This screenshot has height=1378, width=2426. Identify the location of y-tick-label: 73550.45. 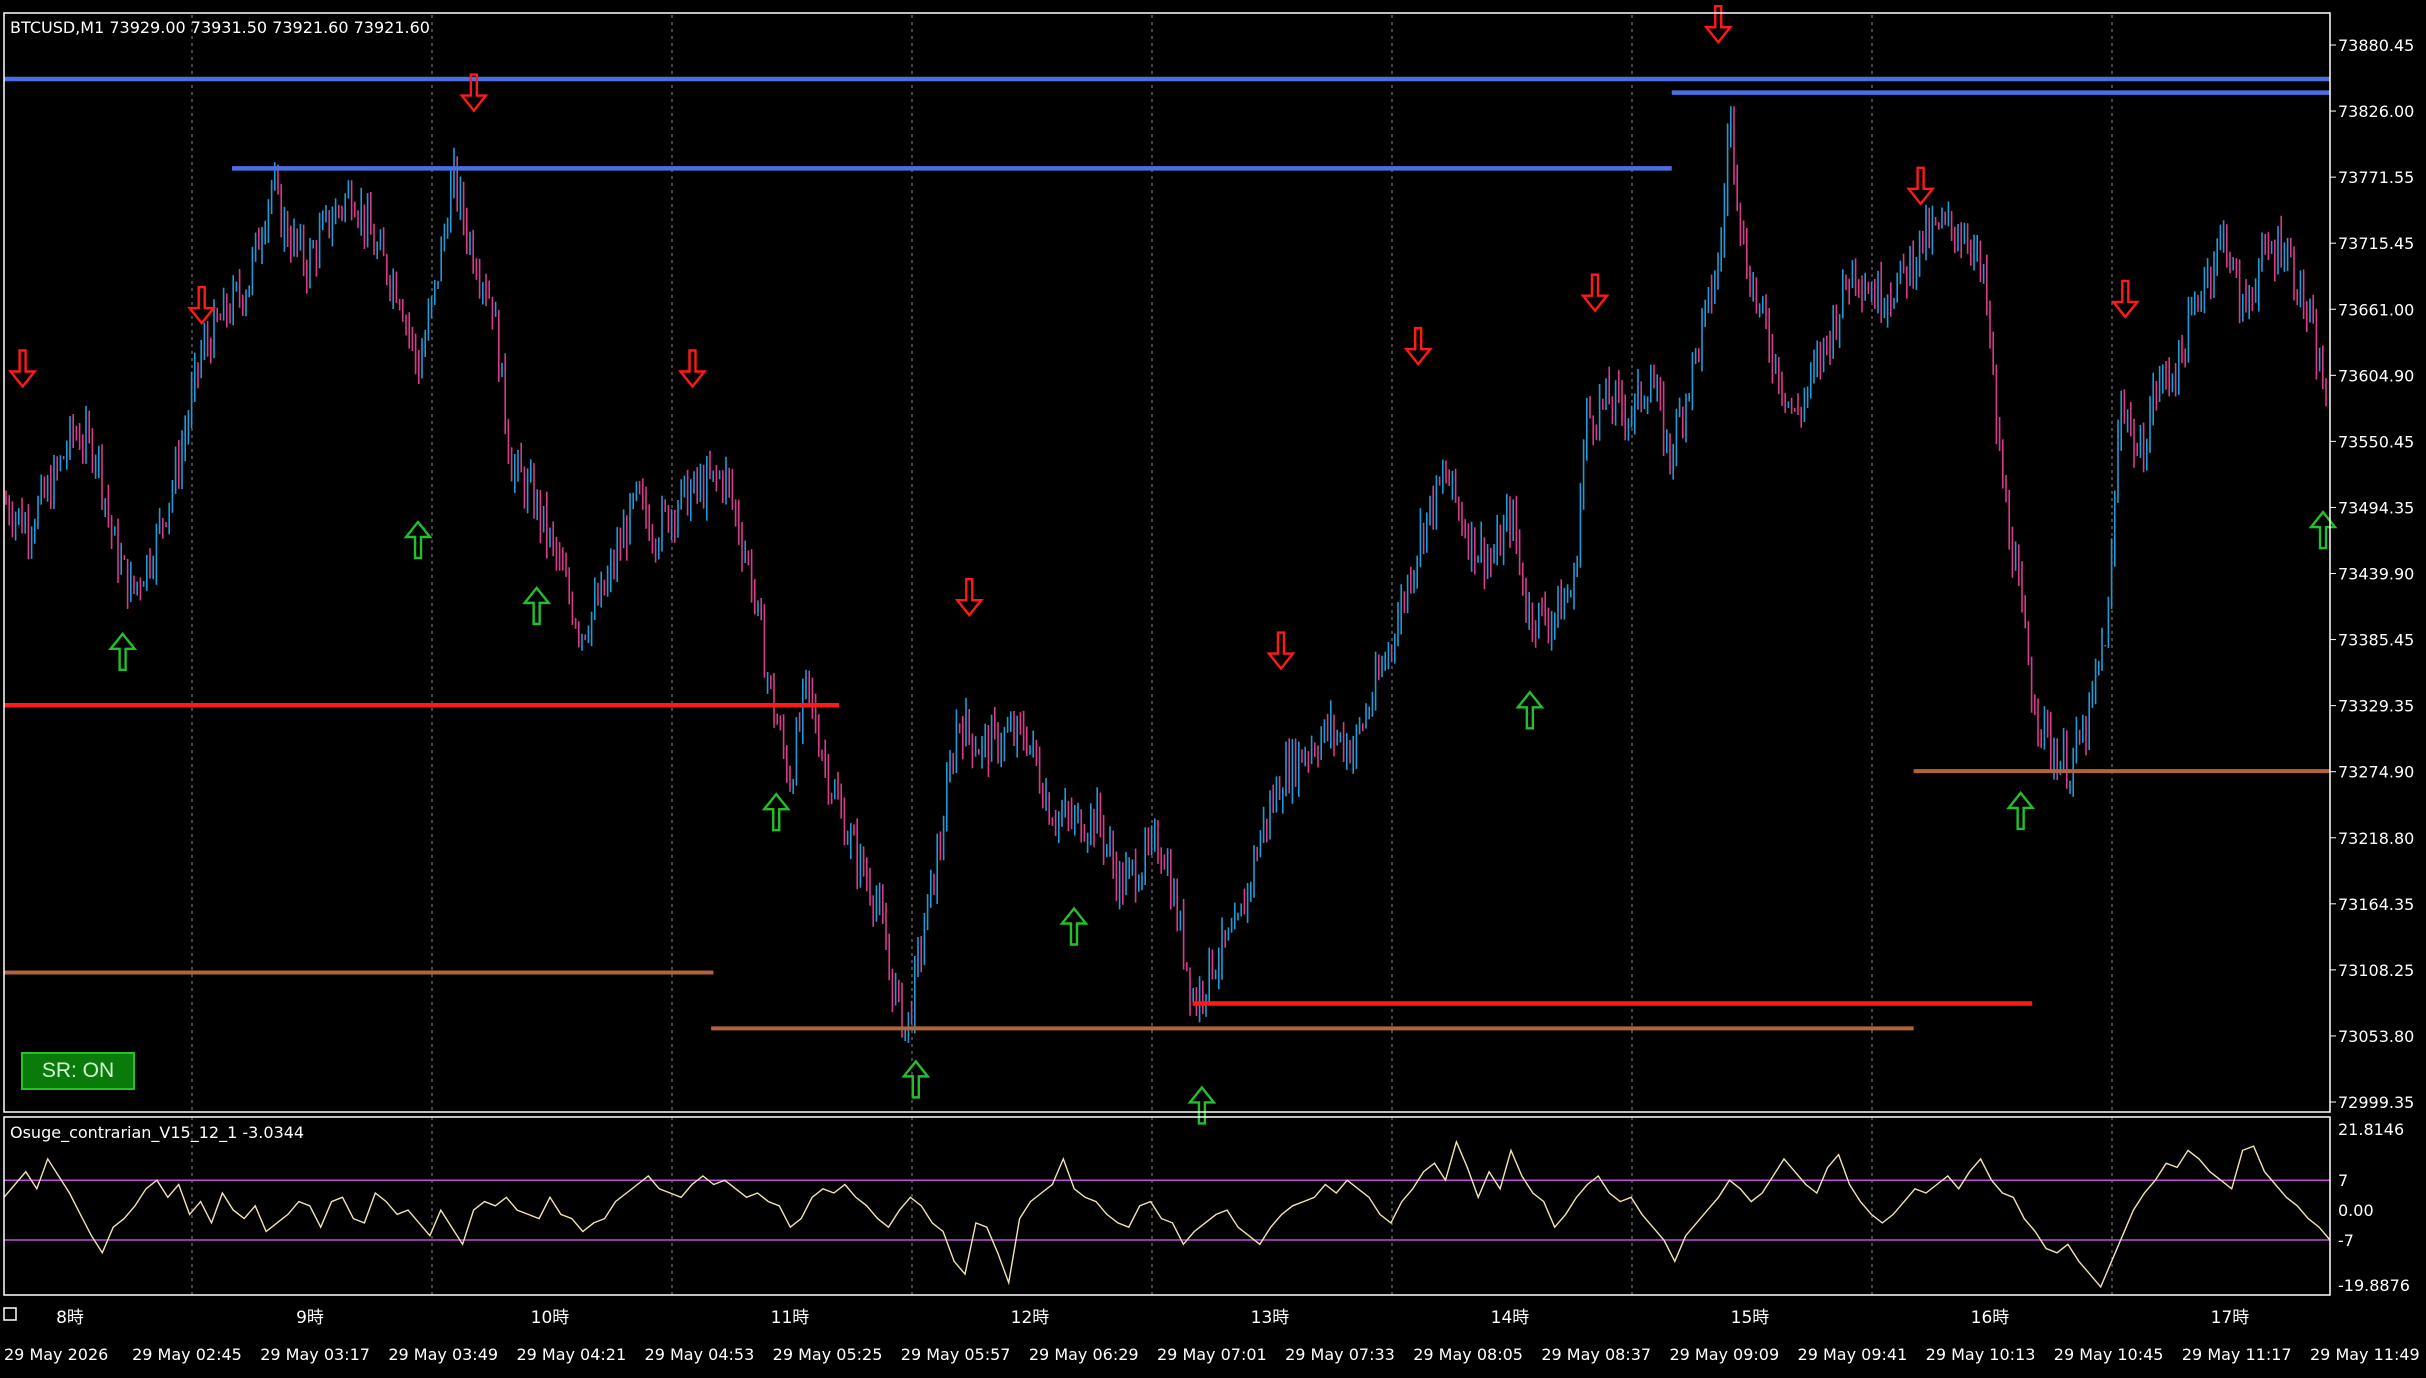
(2376, 441).